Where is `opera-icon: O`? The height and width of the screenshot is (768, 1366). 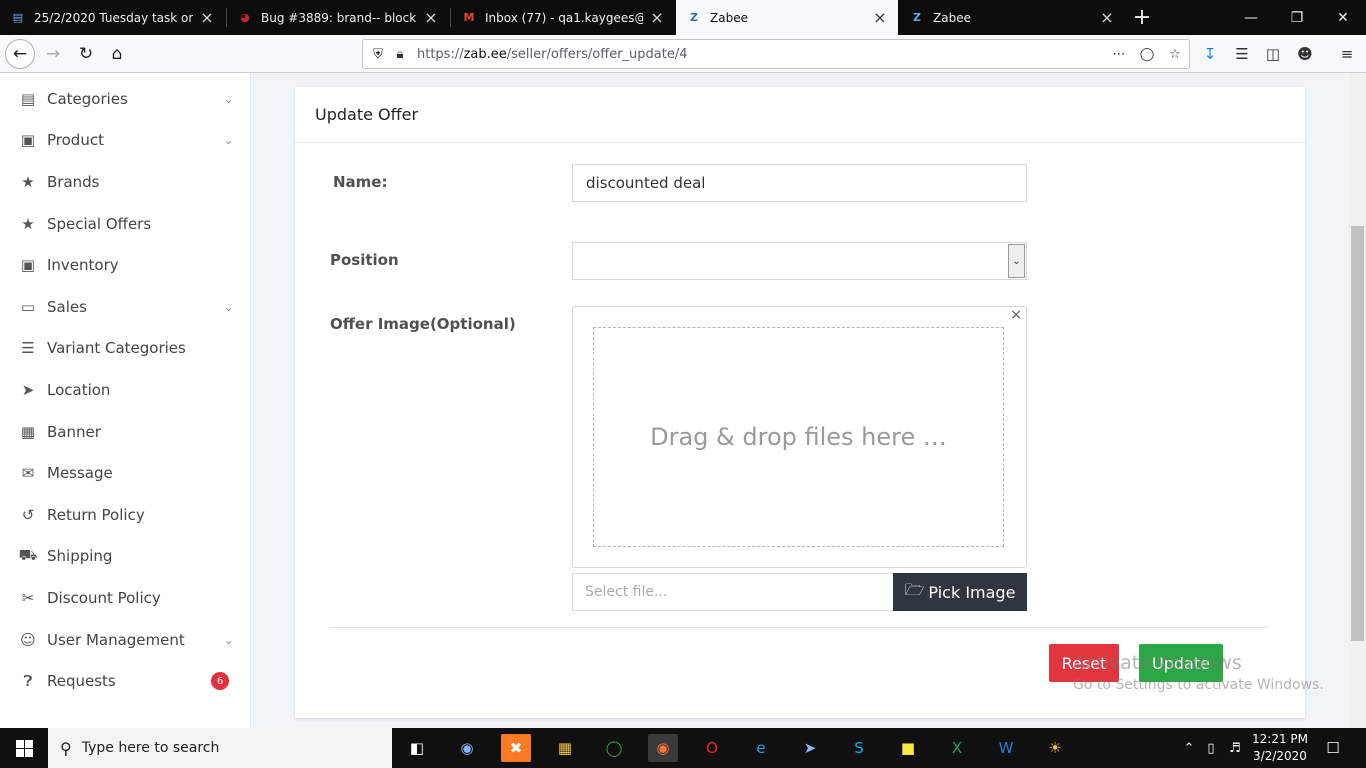
opera-icon: O is located at coordinates (712, 748).